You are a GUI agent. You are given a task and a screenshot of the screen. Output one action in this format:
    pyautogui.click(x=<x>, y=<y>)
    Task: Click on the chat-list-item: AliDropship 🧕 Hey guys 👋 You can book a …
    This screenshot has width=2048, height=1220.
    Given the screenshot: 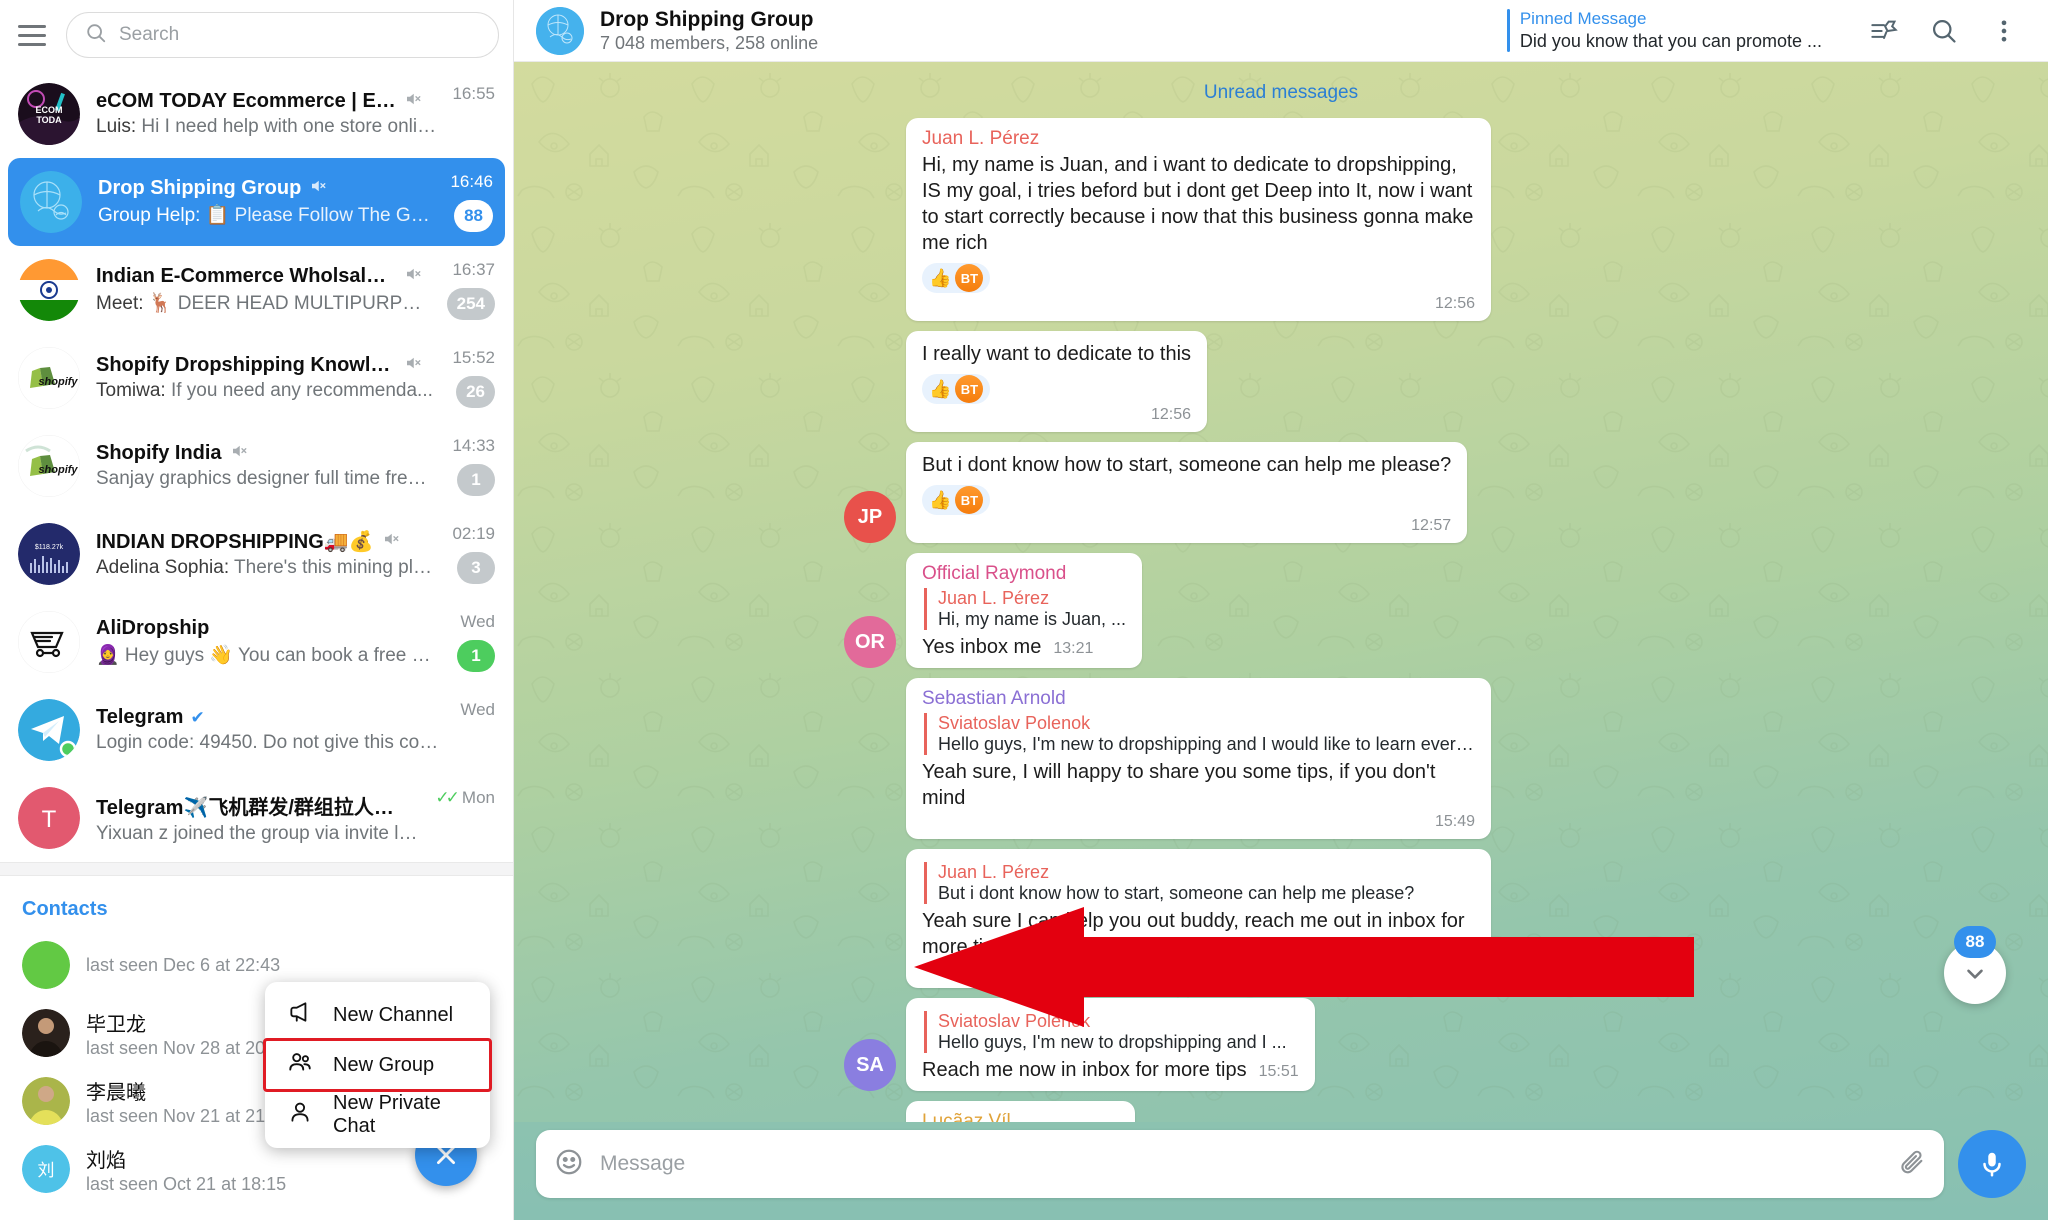 What is the action you would take?
    pyautogui.click(x=256, y=642)
    